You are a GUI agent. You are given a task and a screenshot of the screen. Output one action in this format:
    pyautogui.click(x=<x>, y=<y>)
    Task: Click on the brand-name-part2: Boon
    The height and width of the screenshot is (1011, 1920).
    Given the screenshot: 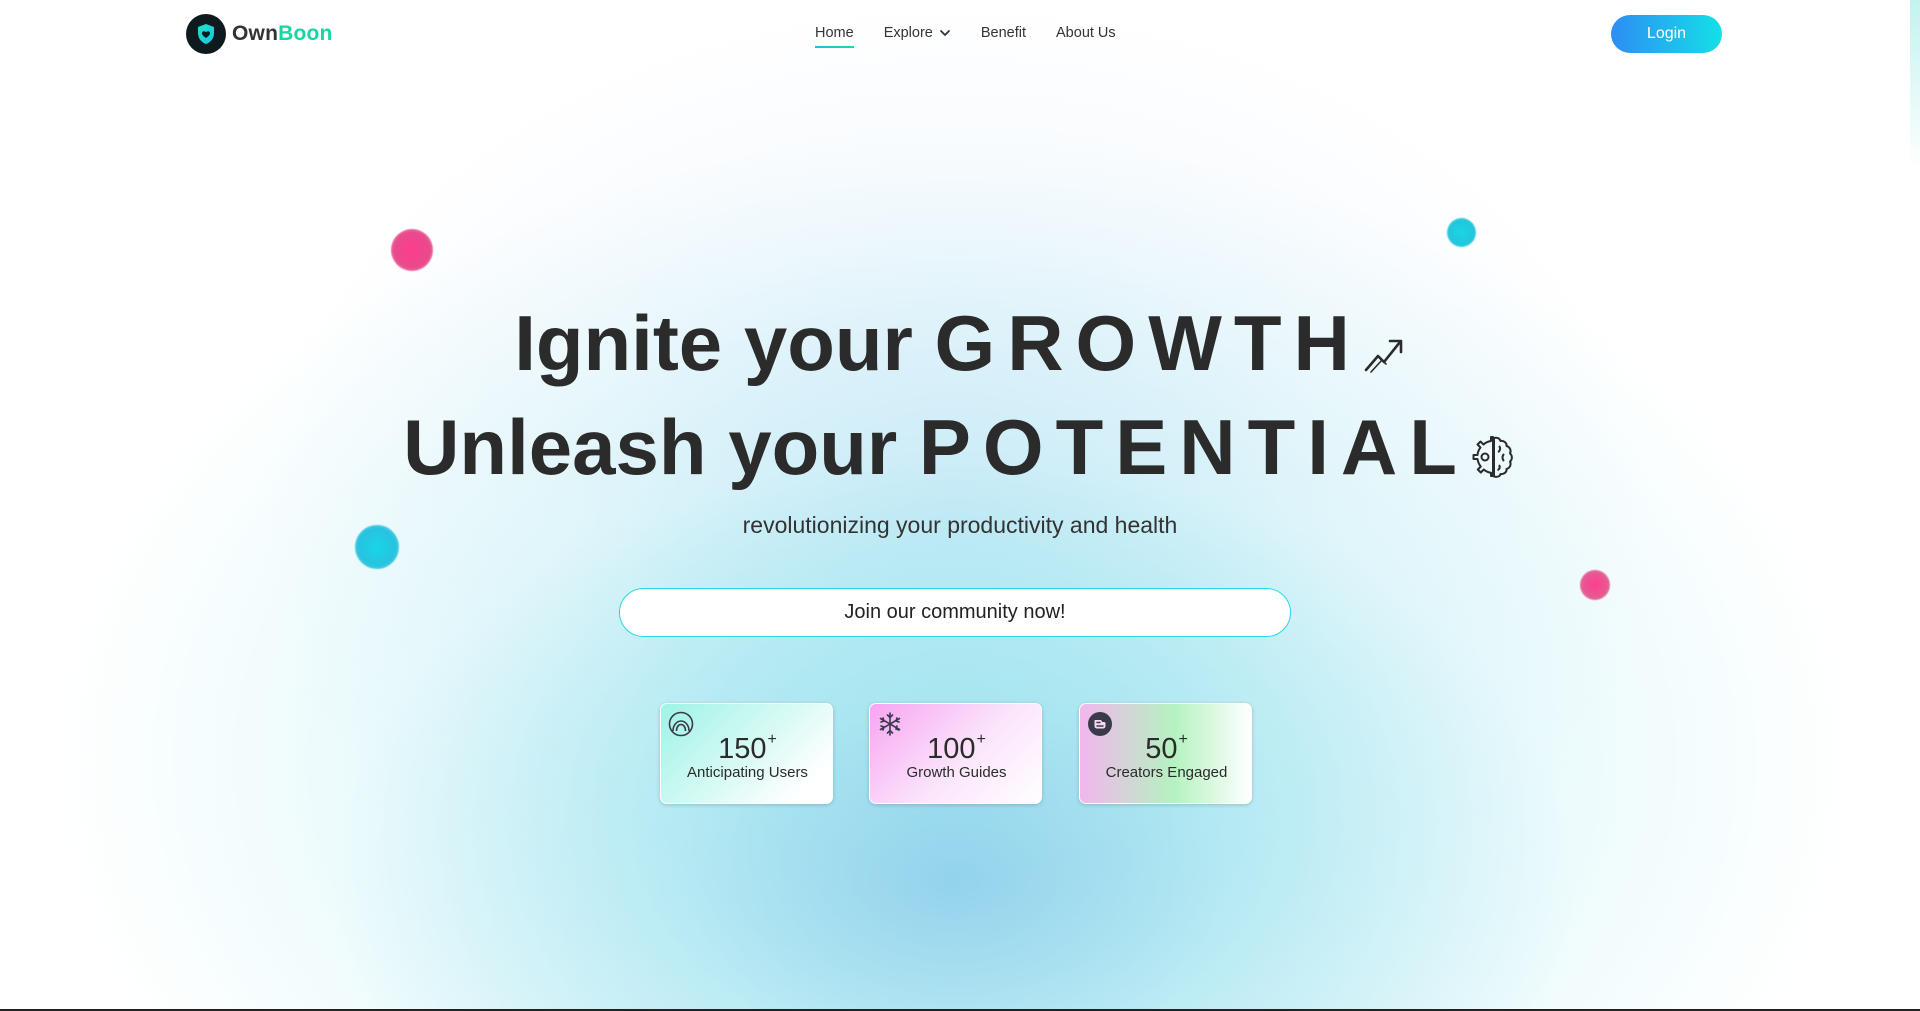 What is the action you would take?
    pyautogui.click(x=305, y=33)
    